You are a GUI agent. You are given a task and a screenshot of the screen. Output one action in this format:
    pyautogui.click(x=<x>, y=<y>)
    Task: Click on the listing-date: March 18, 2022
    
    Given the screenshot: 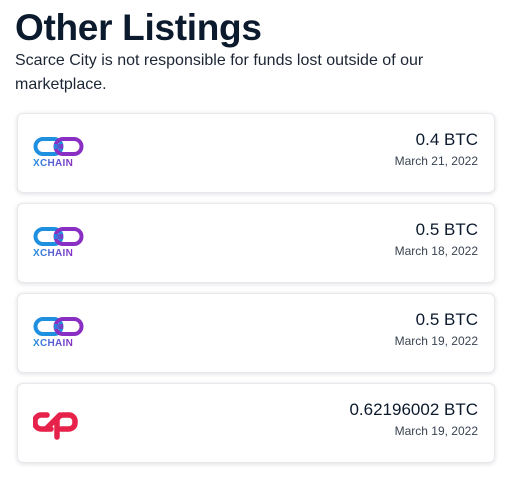 What is the action you would take?
    pyautogui.click(x=436, y=251)
    